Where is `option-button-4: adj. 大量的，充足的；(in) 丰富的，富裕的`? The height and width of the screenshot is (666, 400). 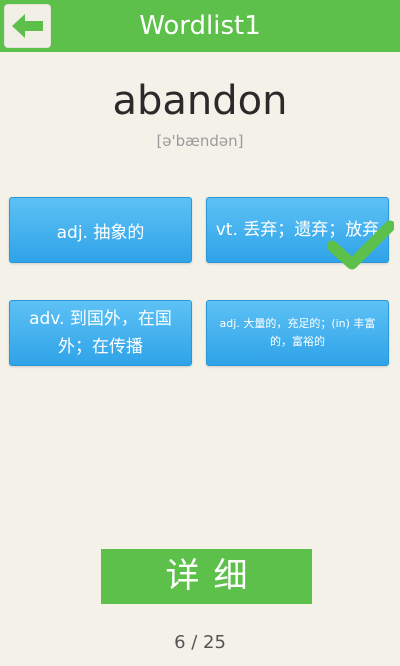
option-button-4: adj. 大量的，充足的；(in) 丰富的，富裕的 is located at coordinates (297, 333).